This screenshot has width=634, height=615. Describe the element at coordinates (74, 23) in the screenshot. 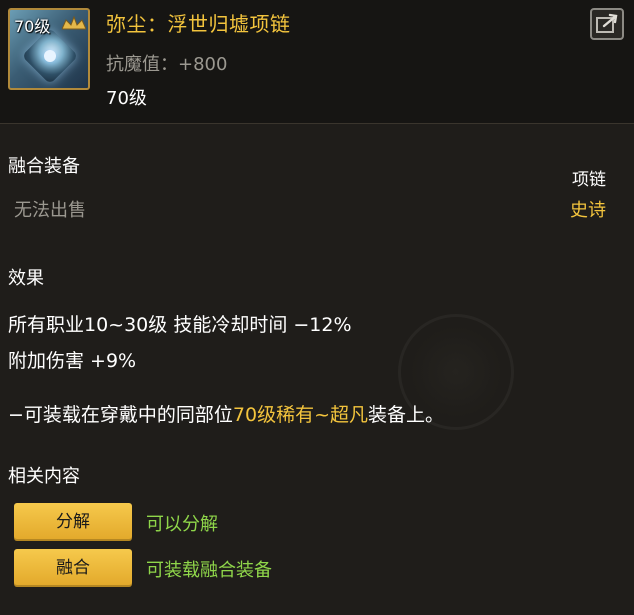

I see `crown-icon` at that location.